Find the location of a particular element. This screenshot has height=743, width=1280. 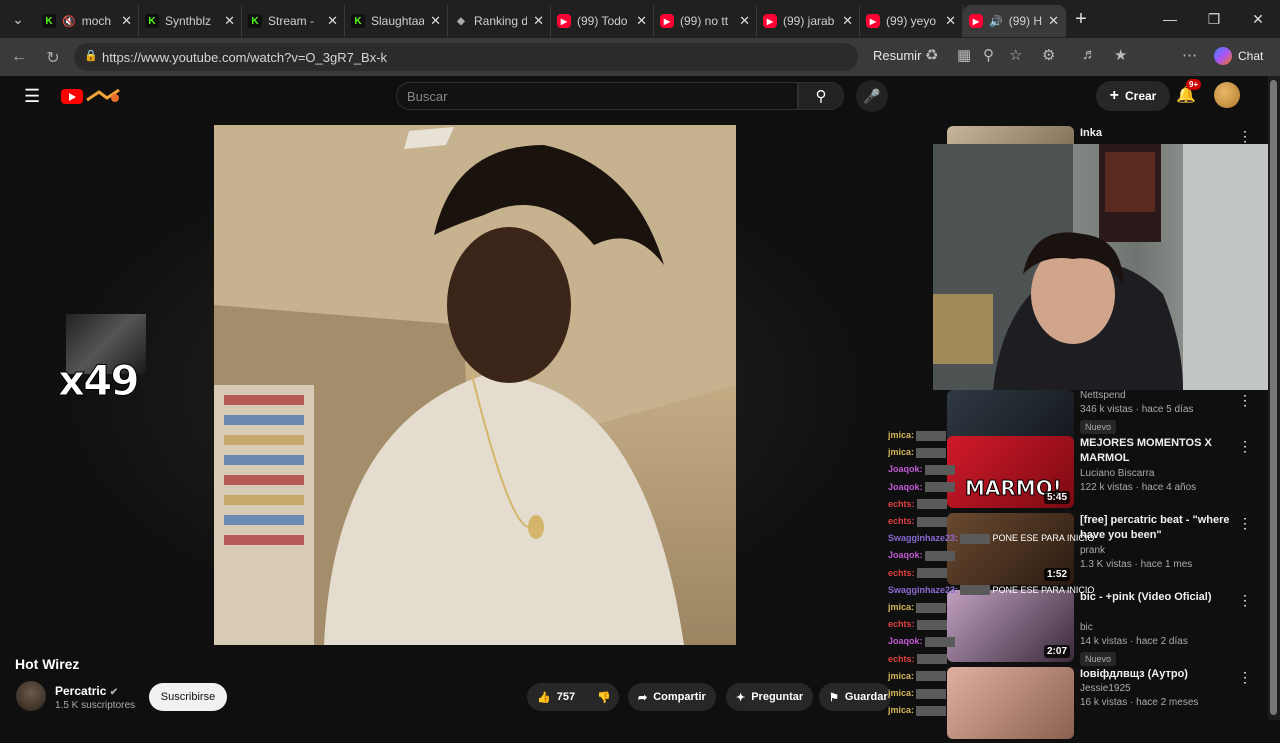

recommendation-title: Ioвiфдлвщз (Аутро) is located at coordinates (1156, 674).